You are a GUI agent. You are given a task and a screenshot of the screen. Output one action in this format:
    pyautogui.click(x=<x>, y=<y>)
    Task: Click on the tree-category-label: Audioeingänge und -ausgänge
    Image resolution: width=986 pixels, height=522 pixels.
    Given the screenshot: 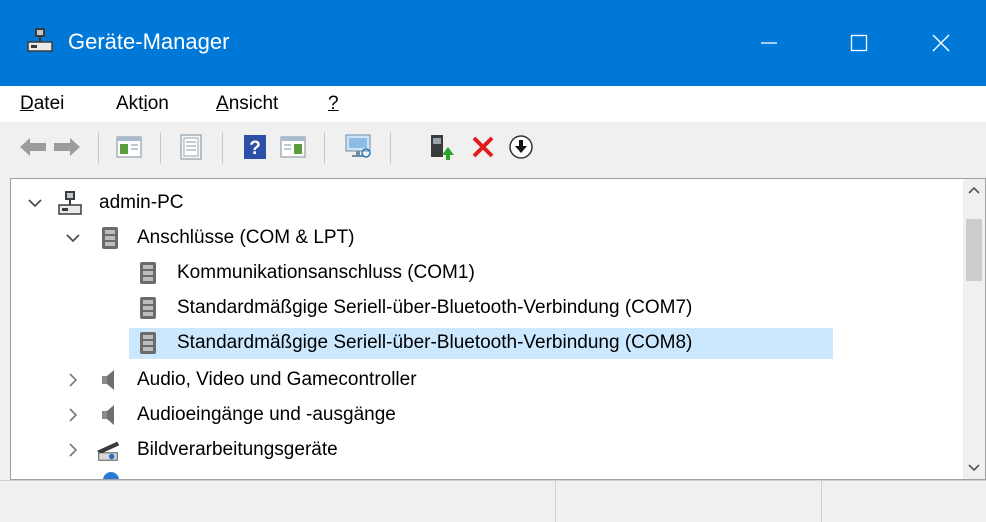 What is the action you would take?
    pyautogui.click(x=266, y=414)
    